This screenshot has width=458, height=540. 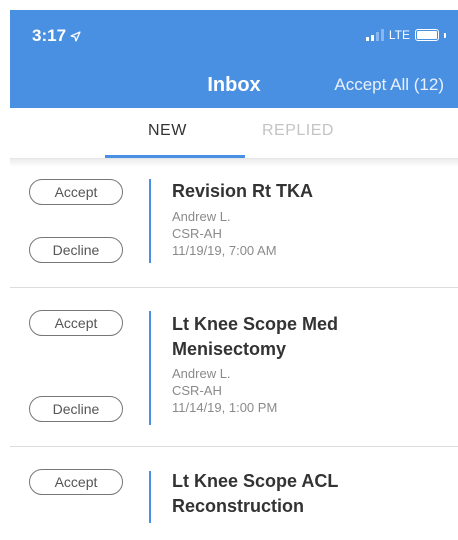 I want to click on item-meta: Andrew L. CSR-AH 11/19/19, 7:00 AM, so click(x=224, y=233).